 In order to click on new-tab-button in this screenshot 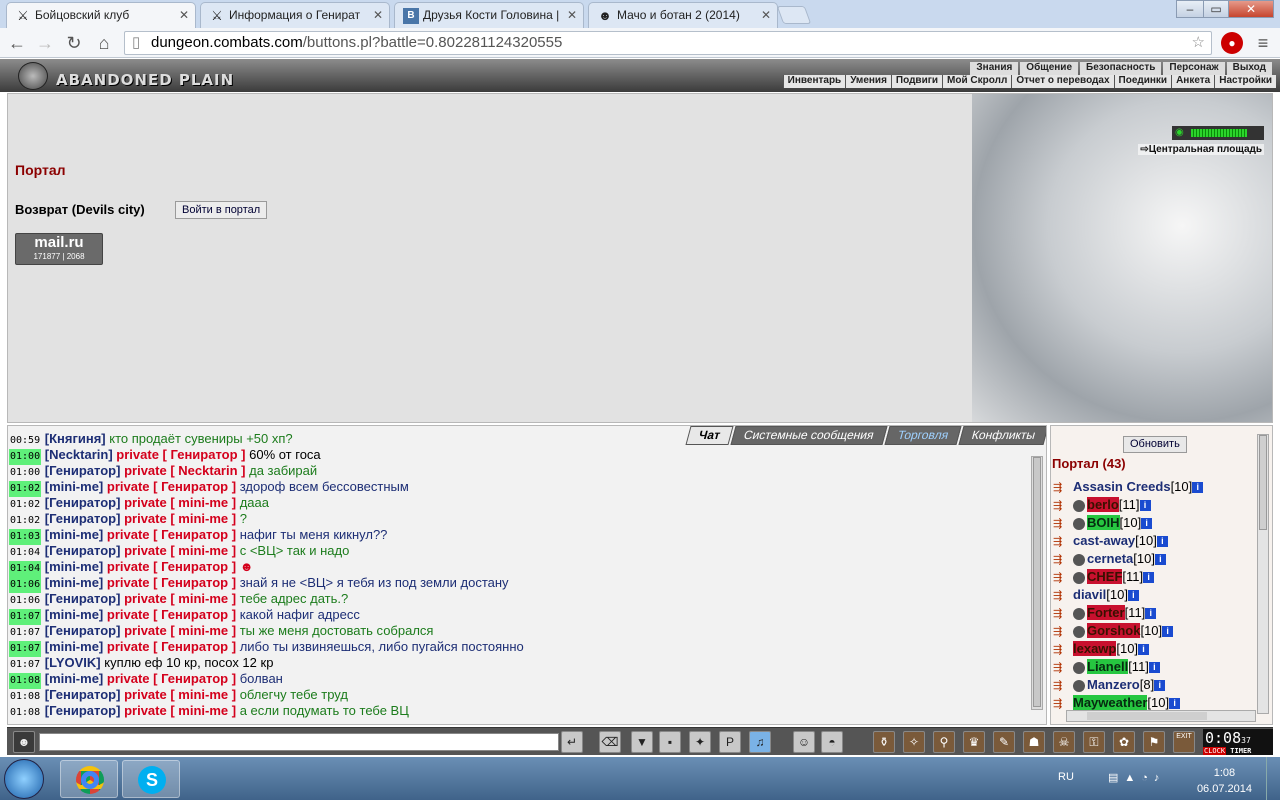, I will do `click(794, 15)`.